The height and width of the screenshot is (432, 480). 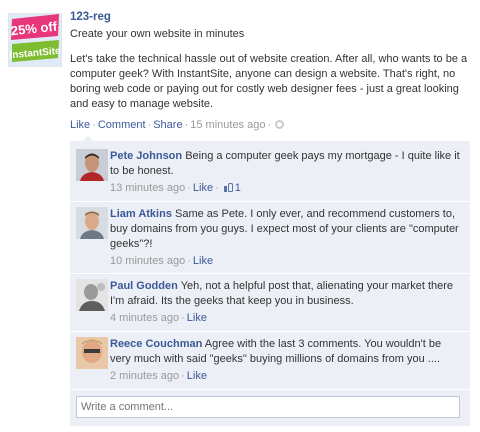 I want to click on post-timestamp: 15 minutes ago, so click(x=227, y=125).